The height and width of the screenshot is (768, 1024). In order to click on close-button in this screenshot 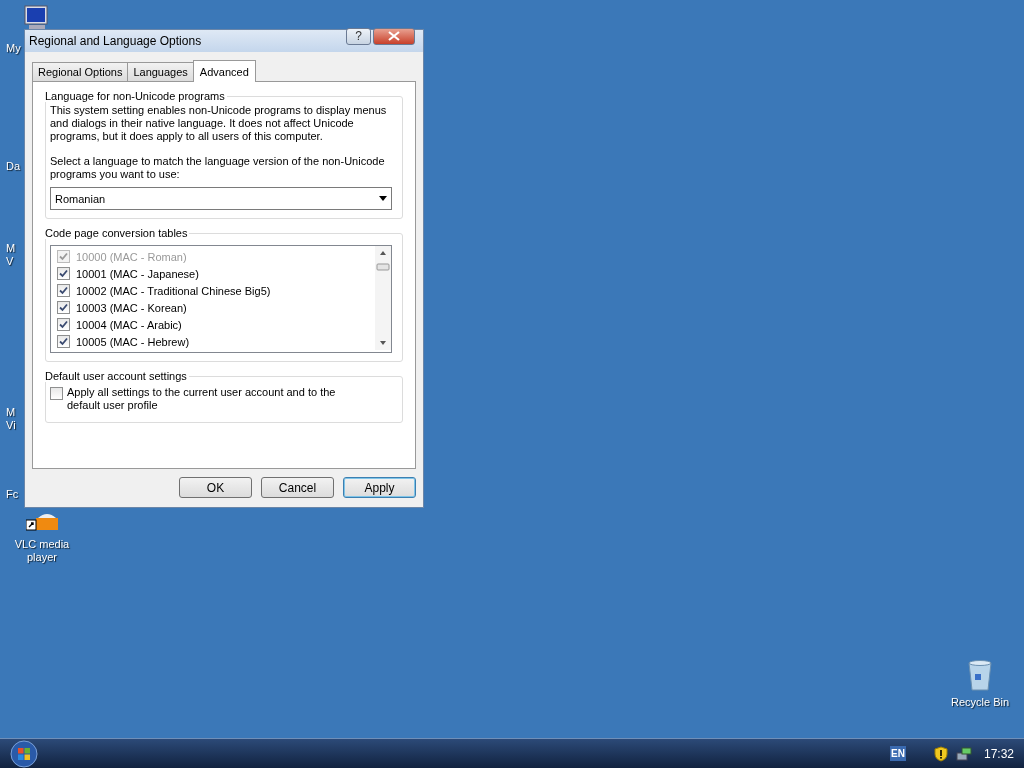, I will do `click(394, 36)`.